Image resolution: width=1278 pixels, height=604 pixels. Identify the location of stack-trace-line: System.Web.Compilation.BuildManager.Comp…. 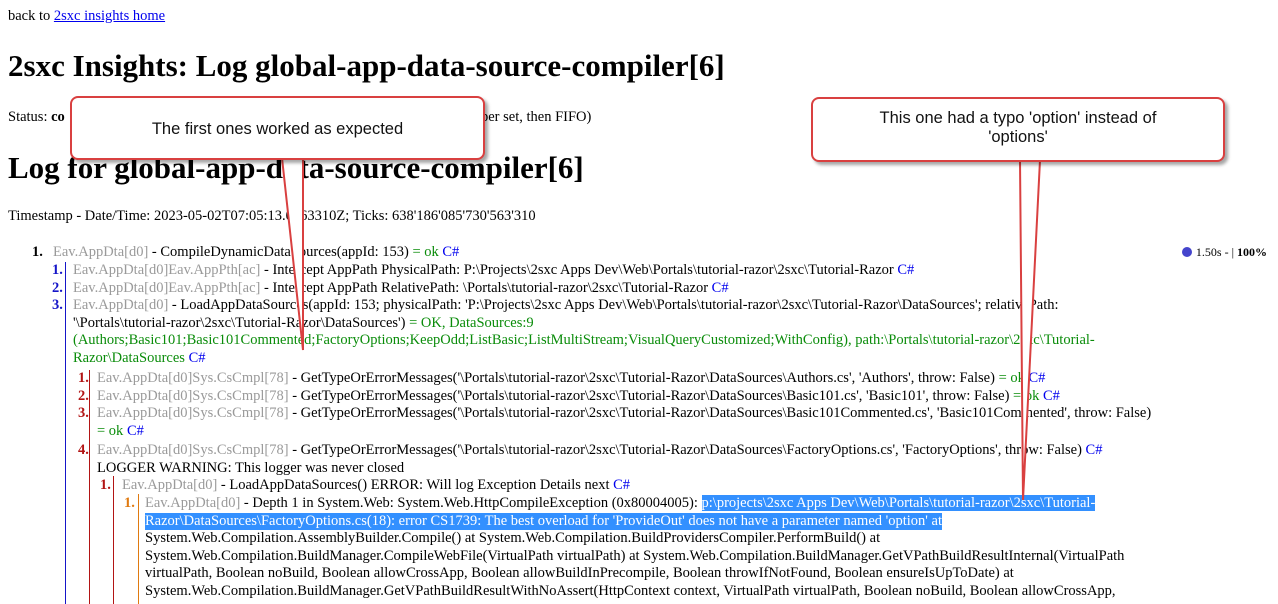
(635, 555).